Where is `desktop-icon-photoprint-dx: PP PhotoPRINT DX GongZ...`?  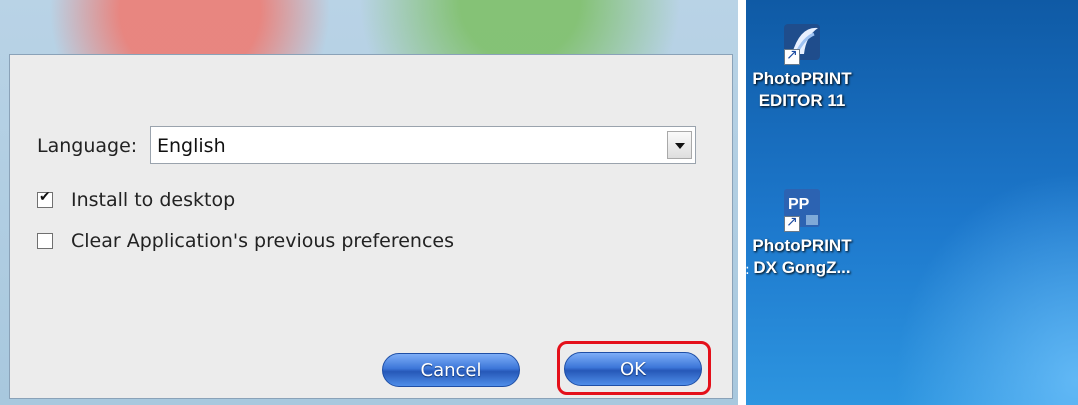
desktop-icon-photoprint-dx: PP PhotoPRINT DX GongZ... is located at coordinates (802, 232).